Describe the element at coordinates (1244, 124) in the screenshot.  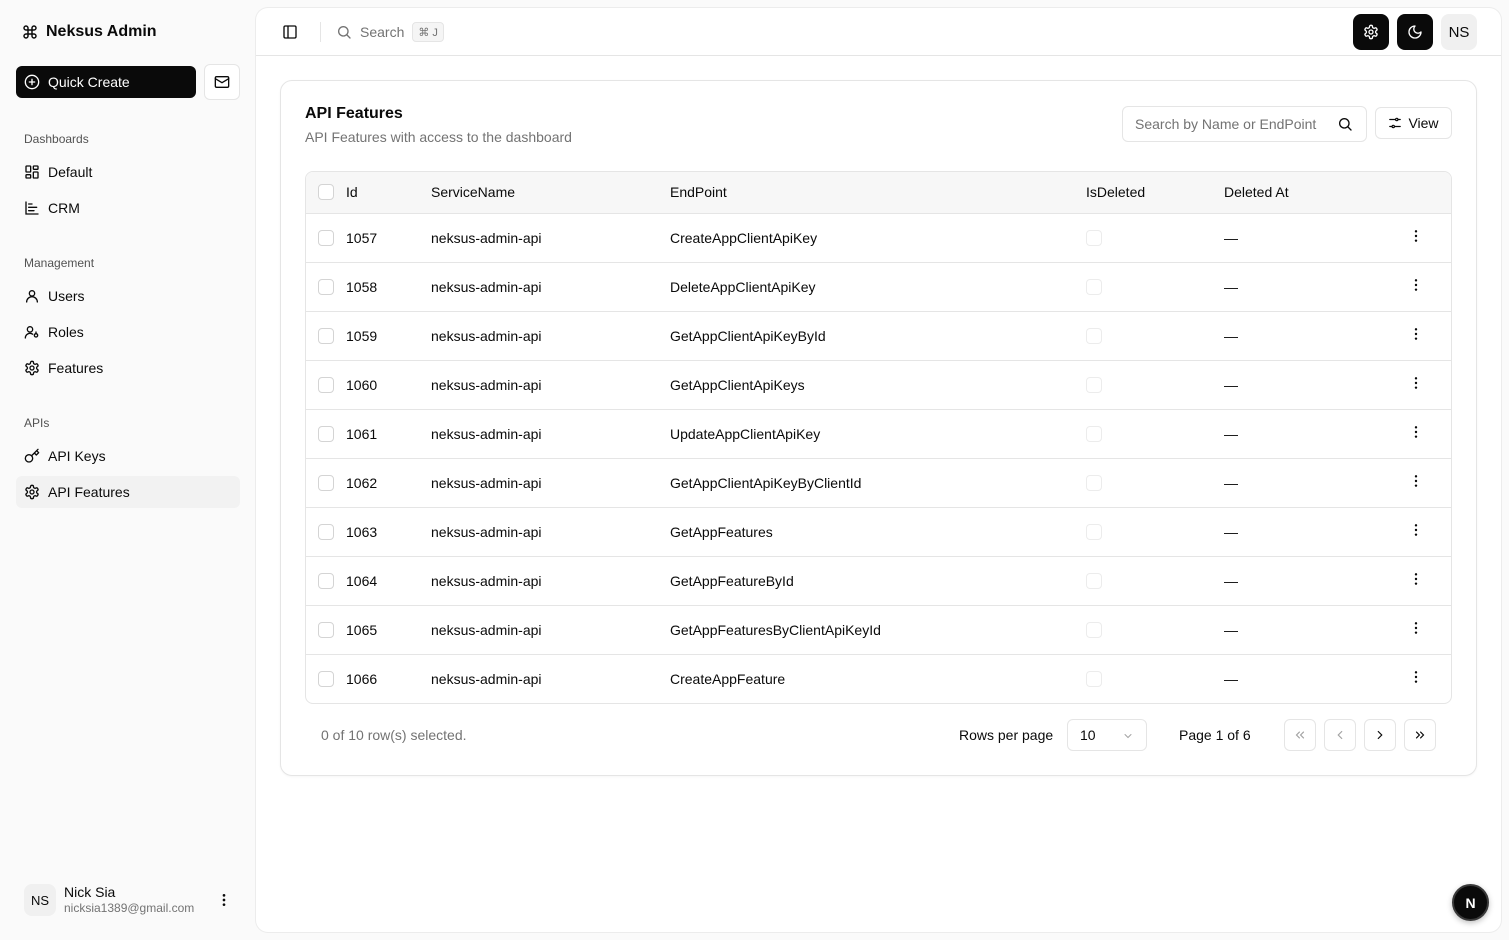
I see `filter-input` at that location.